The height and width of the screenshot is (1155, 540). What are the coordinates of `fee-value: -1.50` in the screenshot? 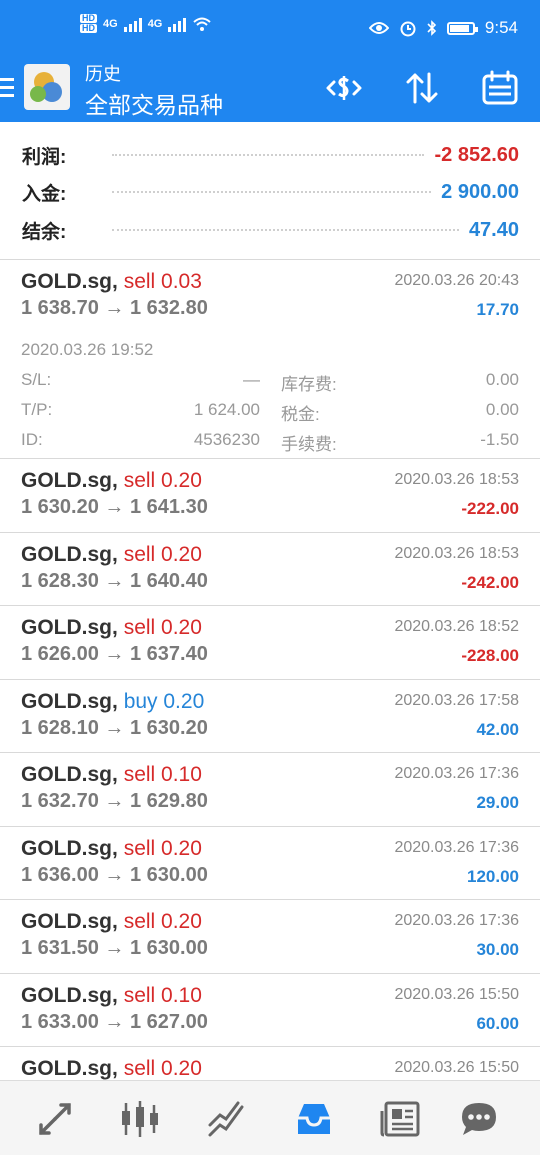 It's located at (499, 439).